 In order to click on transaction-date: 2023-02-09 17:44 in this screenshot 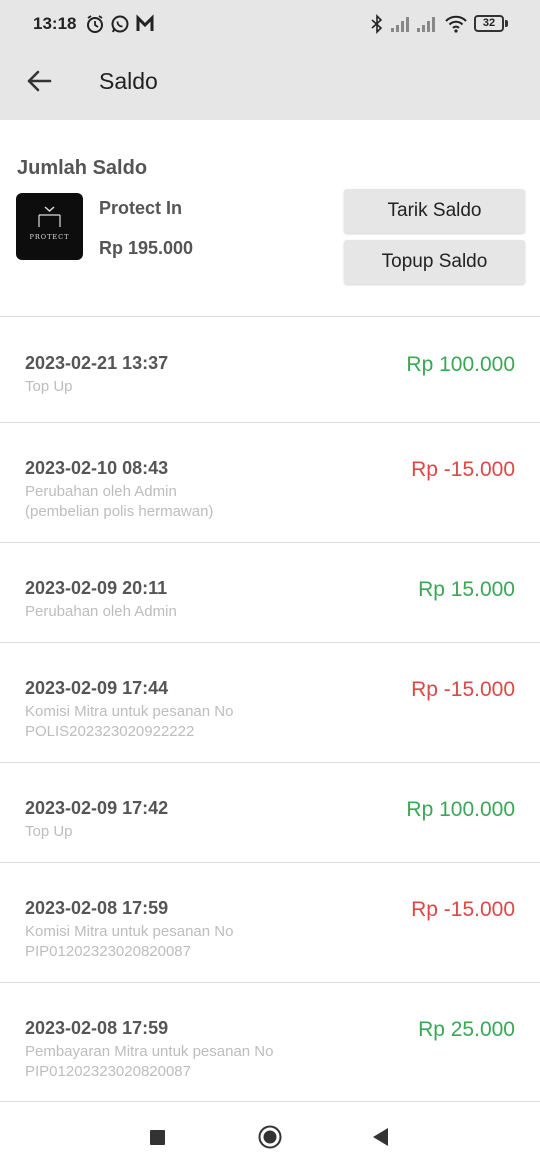, I will do `click(97, 688)`.